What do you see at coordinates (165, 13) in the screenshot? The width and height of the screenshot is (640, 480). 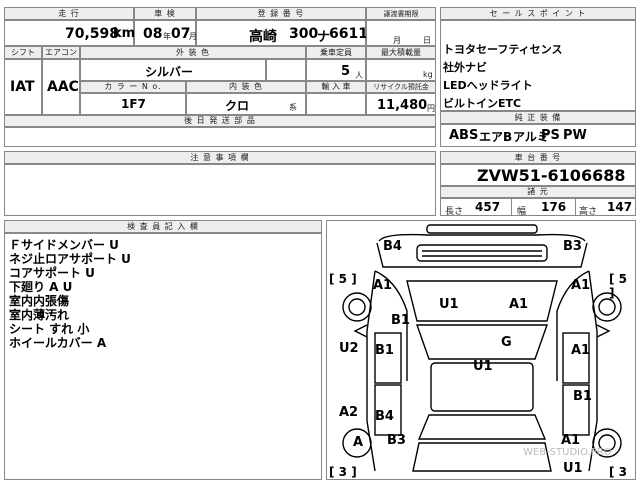 I see `inspection-header: 車 検` at bounding box center [165, 13].